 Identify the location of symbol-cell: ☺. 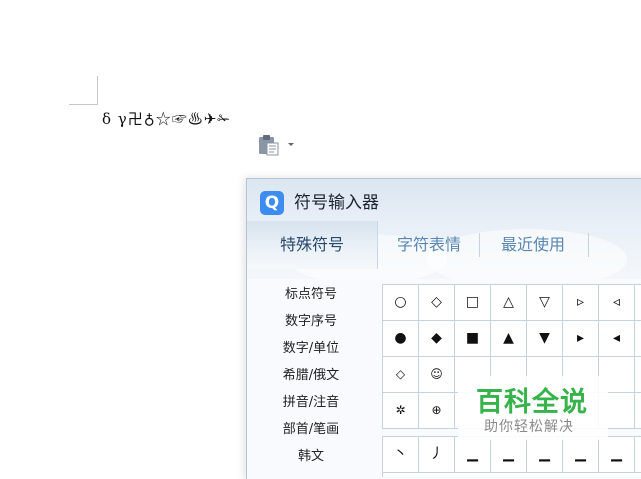
(437, 375).